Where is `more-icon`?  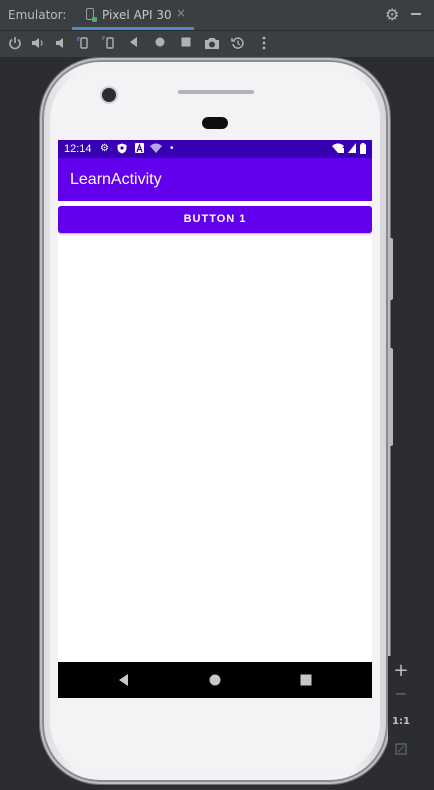
more-icon is located at coordinates (264, 44).